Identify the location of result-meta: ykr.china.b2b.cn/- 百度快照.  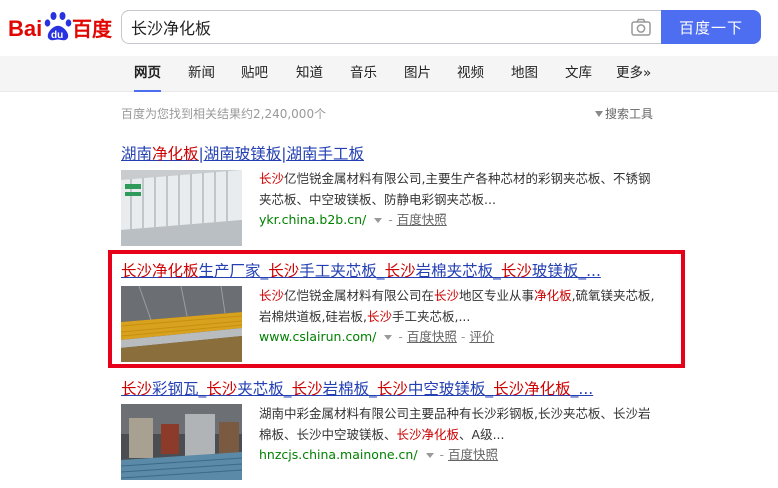
(353, 219).